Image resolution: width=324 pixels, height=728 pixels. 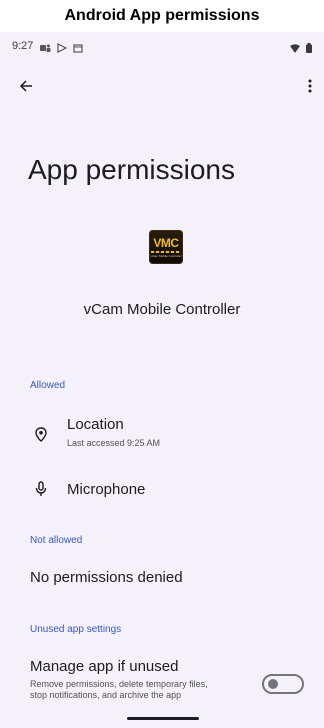 I want to click on manage-app-title: Manage app if unused, so click(x=104, y=666).